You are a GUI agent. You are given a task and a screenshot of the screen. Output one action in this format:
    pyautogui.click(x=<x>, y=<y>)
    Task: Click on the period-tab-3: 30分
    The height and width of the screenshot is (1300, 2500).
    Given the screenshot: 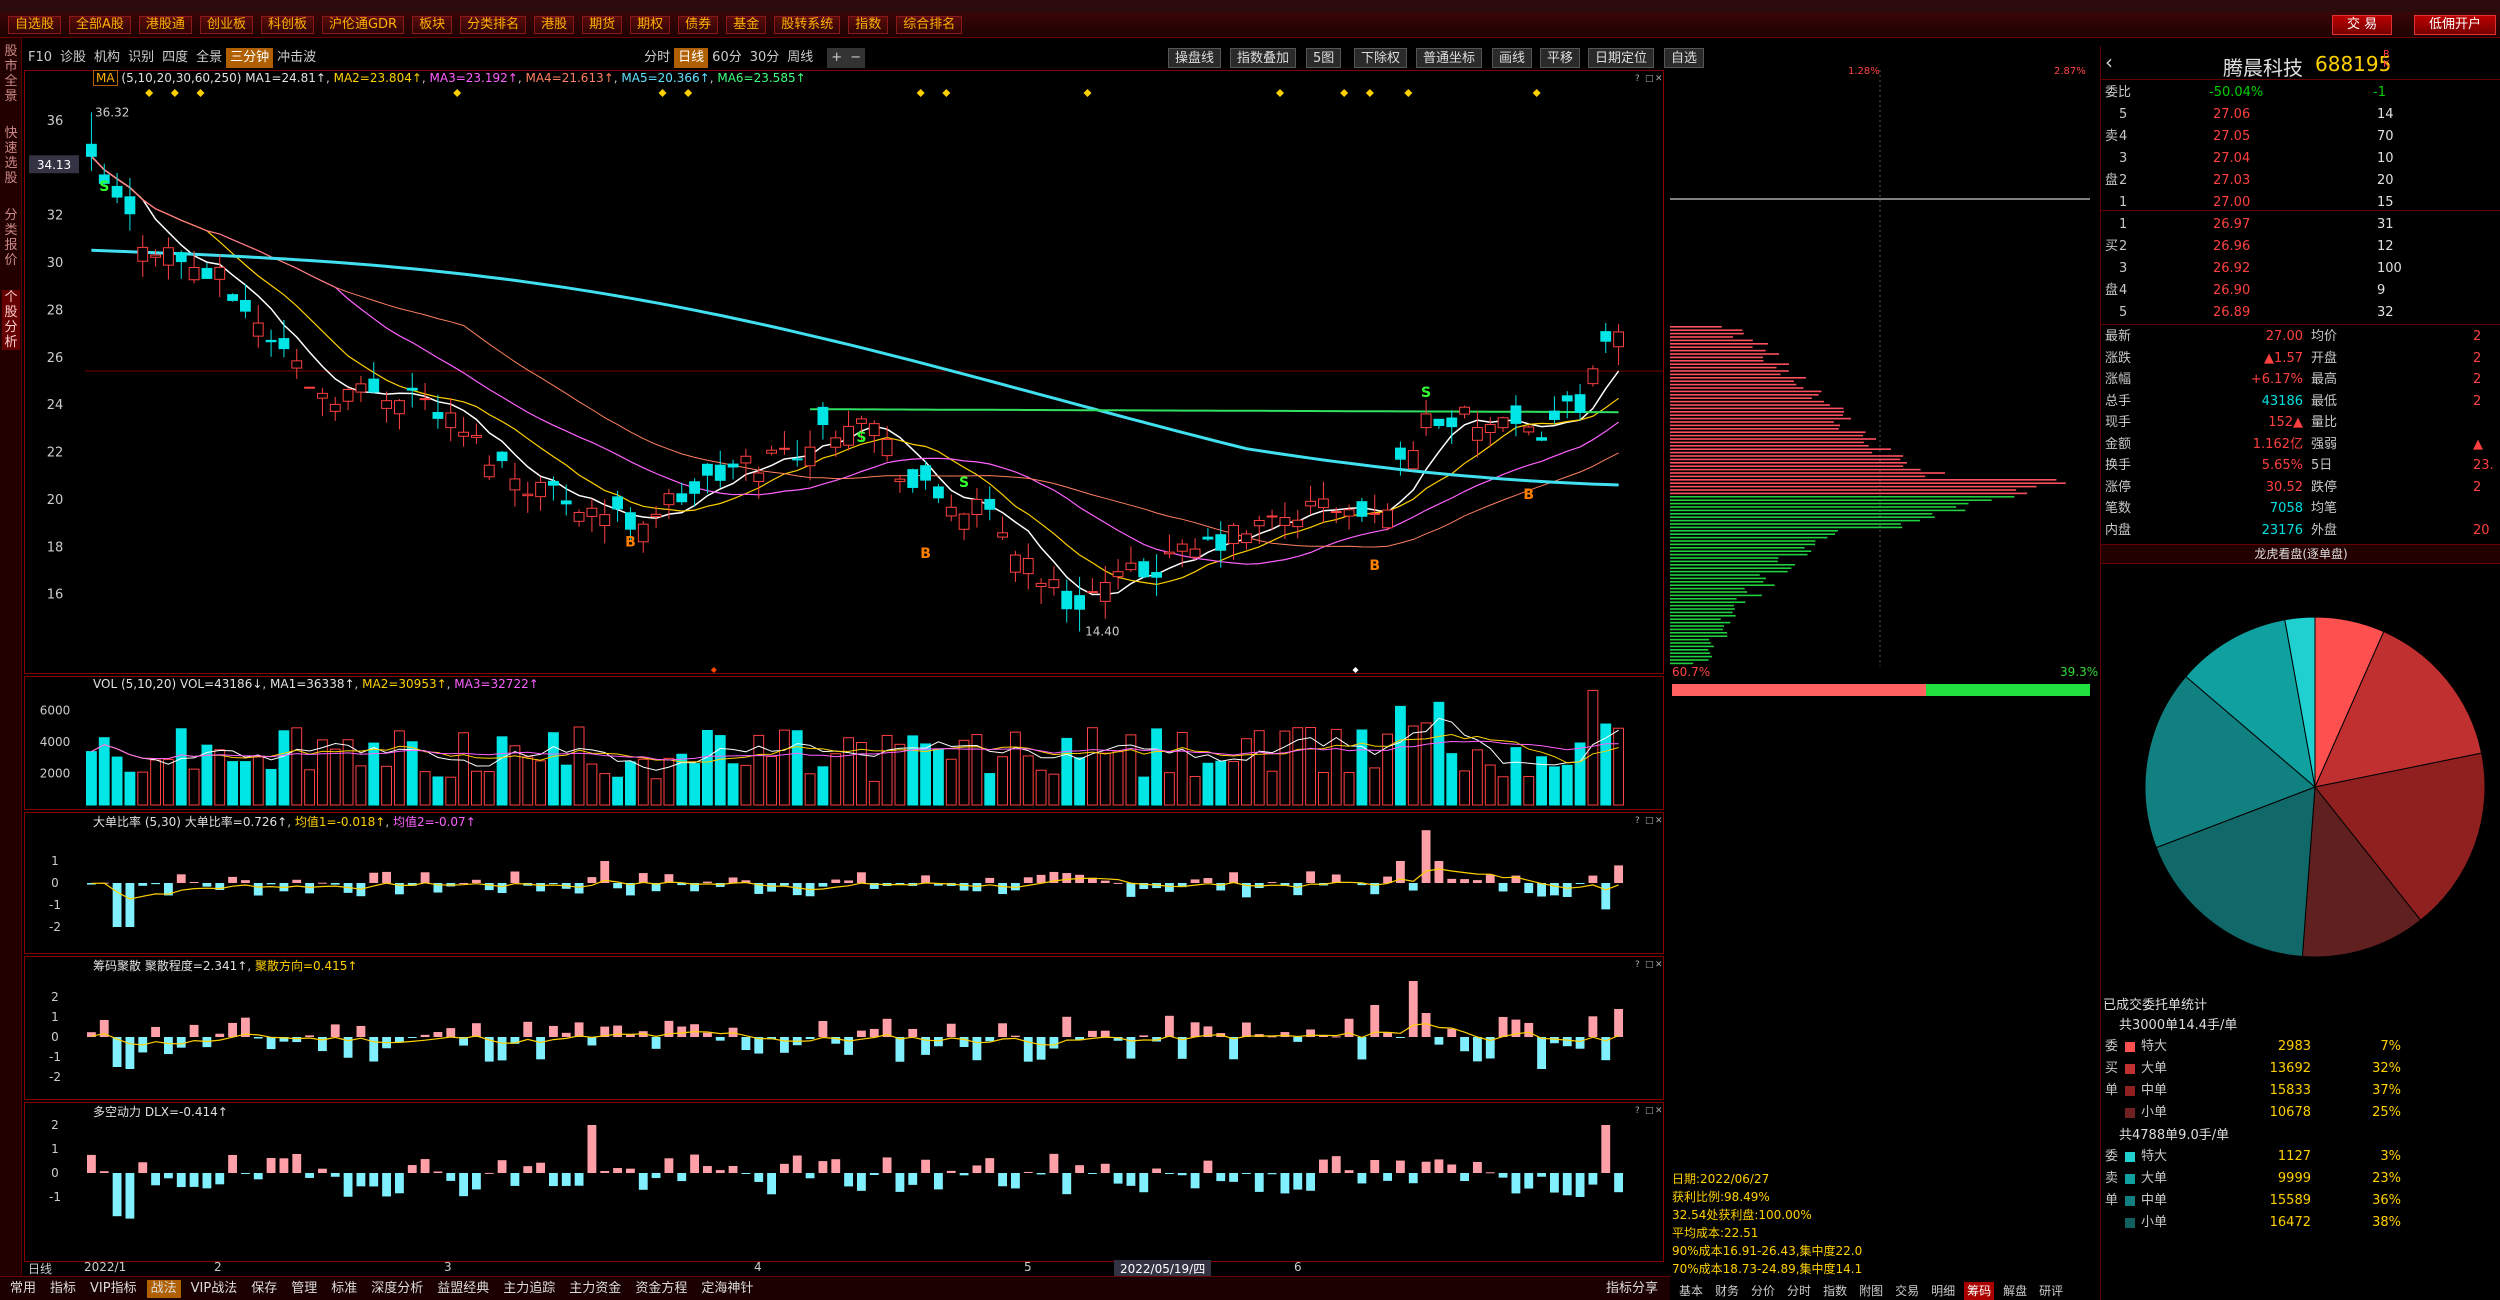 What is the action you would take?
    pyautogui.click(x=765, y=58)
    